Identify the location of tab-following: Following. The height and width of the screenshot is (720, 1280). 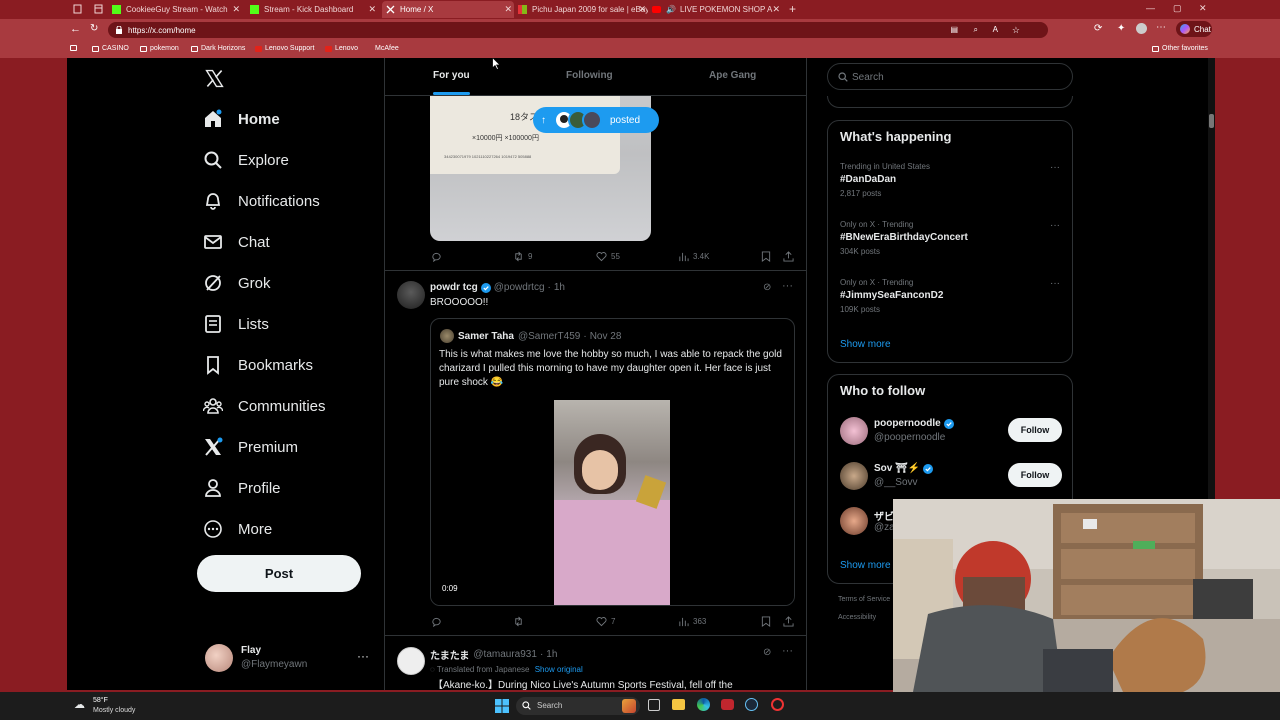
(589, 75).